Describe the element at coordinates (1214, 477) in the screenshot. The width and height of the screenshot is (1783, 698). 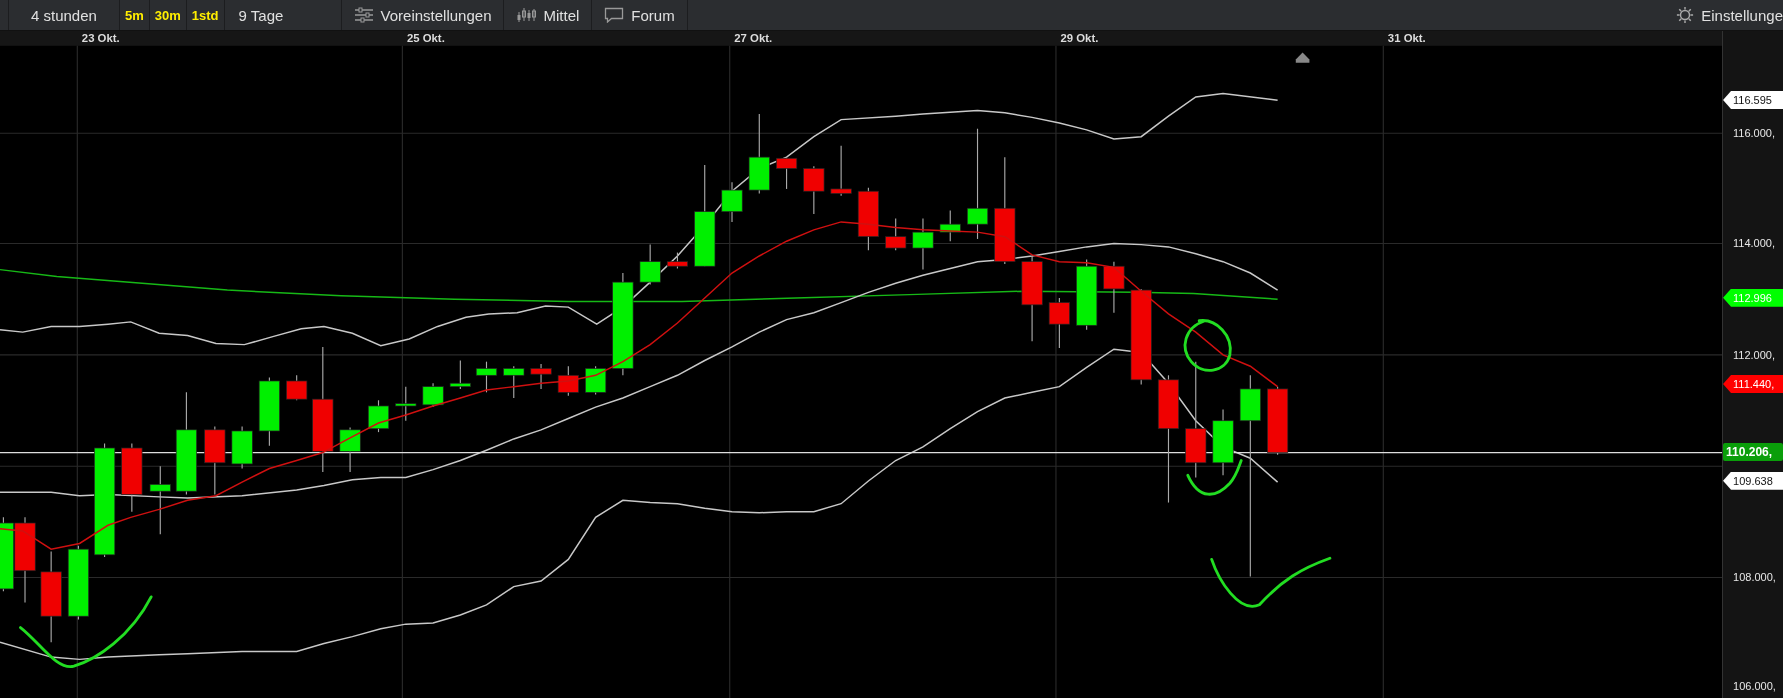
I see `hand-drawn-curve` at that location.